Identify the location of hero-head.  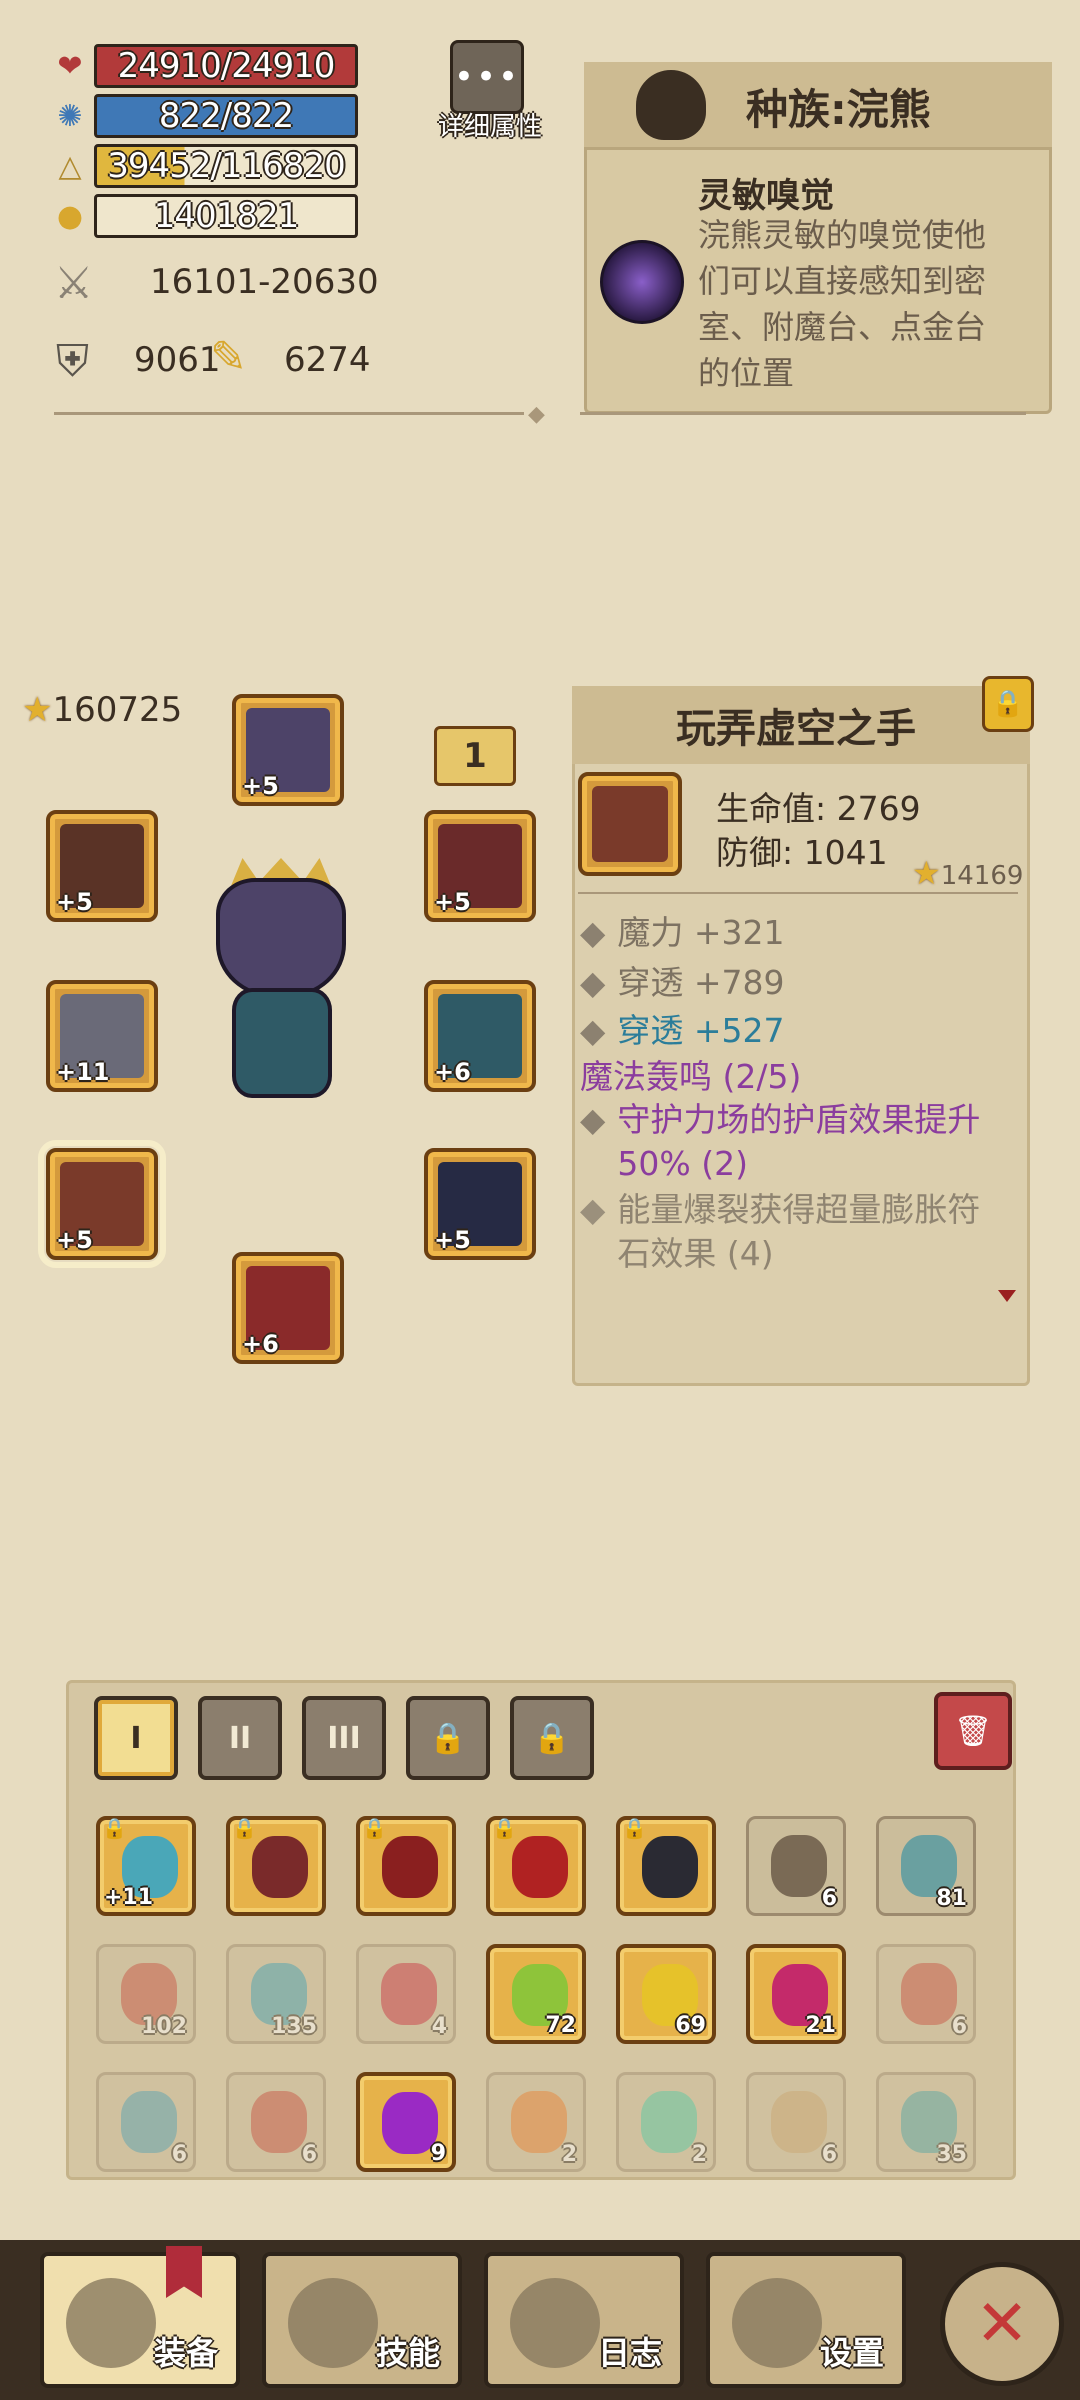
(281, 938).